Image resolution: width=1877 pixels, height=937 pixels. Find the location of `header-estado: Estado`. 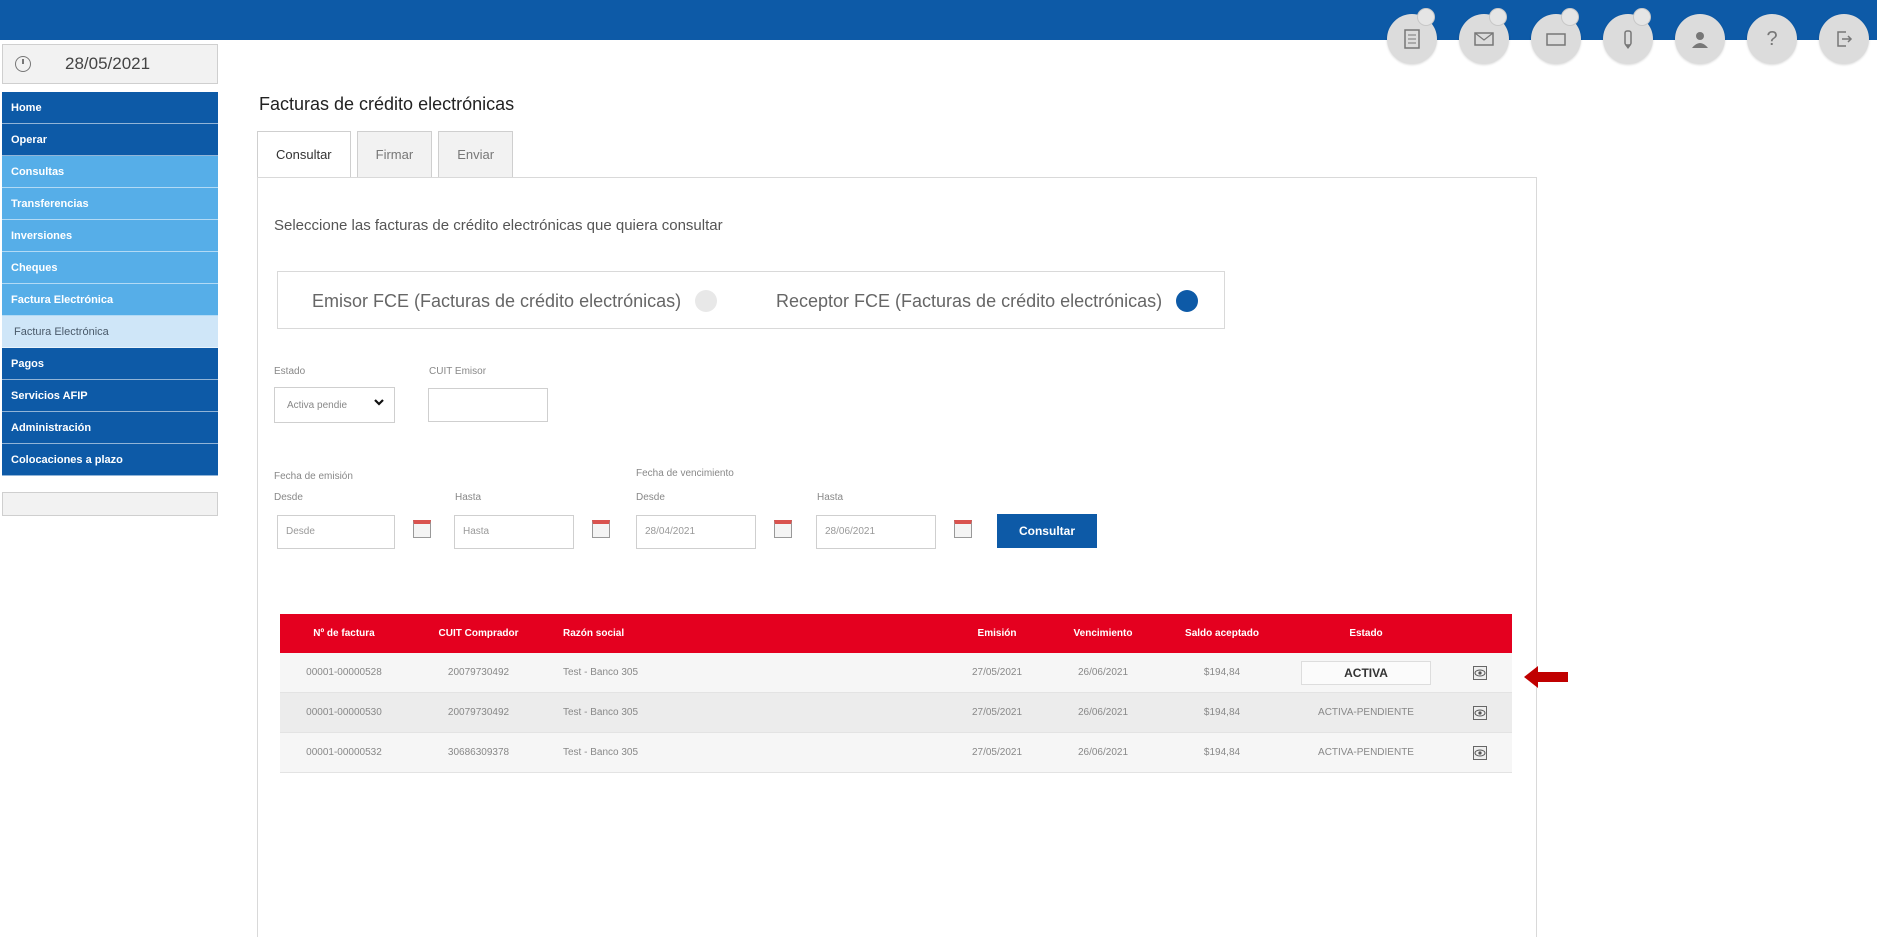

header-estado: Estado is located at coordinates (1366, 633).